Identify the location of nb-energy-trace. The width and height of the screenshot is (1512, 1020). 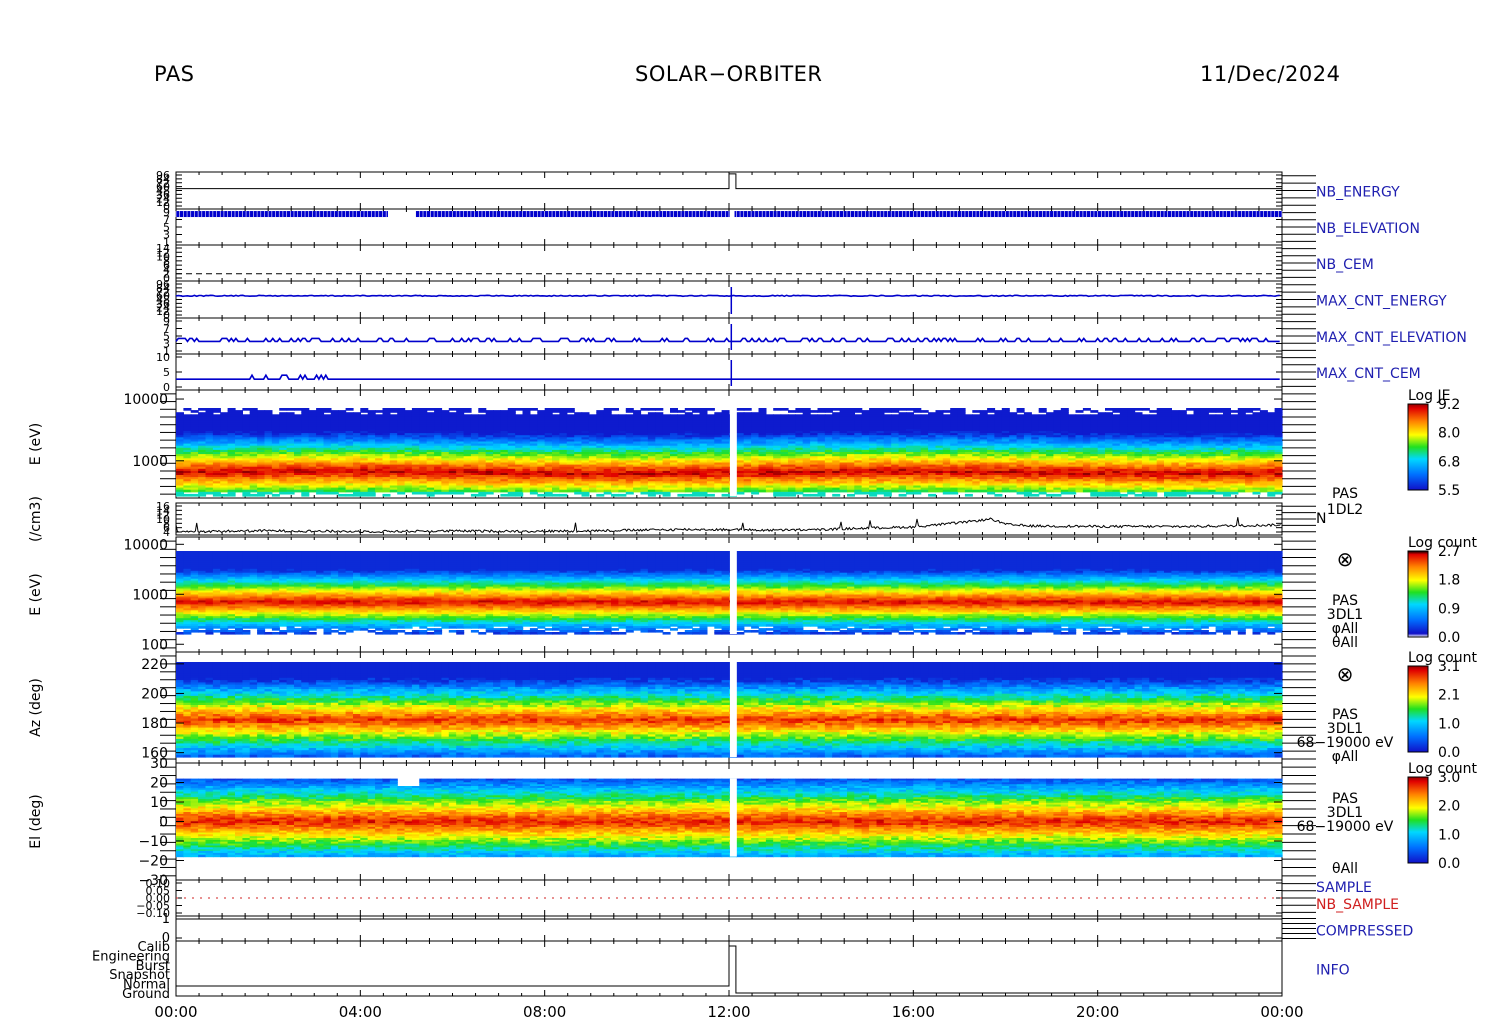
(729, 181).